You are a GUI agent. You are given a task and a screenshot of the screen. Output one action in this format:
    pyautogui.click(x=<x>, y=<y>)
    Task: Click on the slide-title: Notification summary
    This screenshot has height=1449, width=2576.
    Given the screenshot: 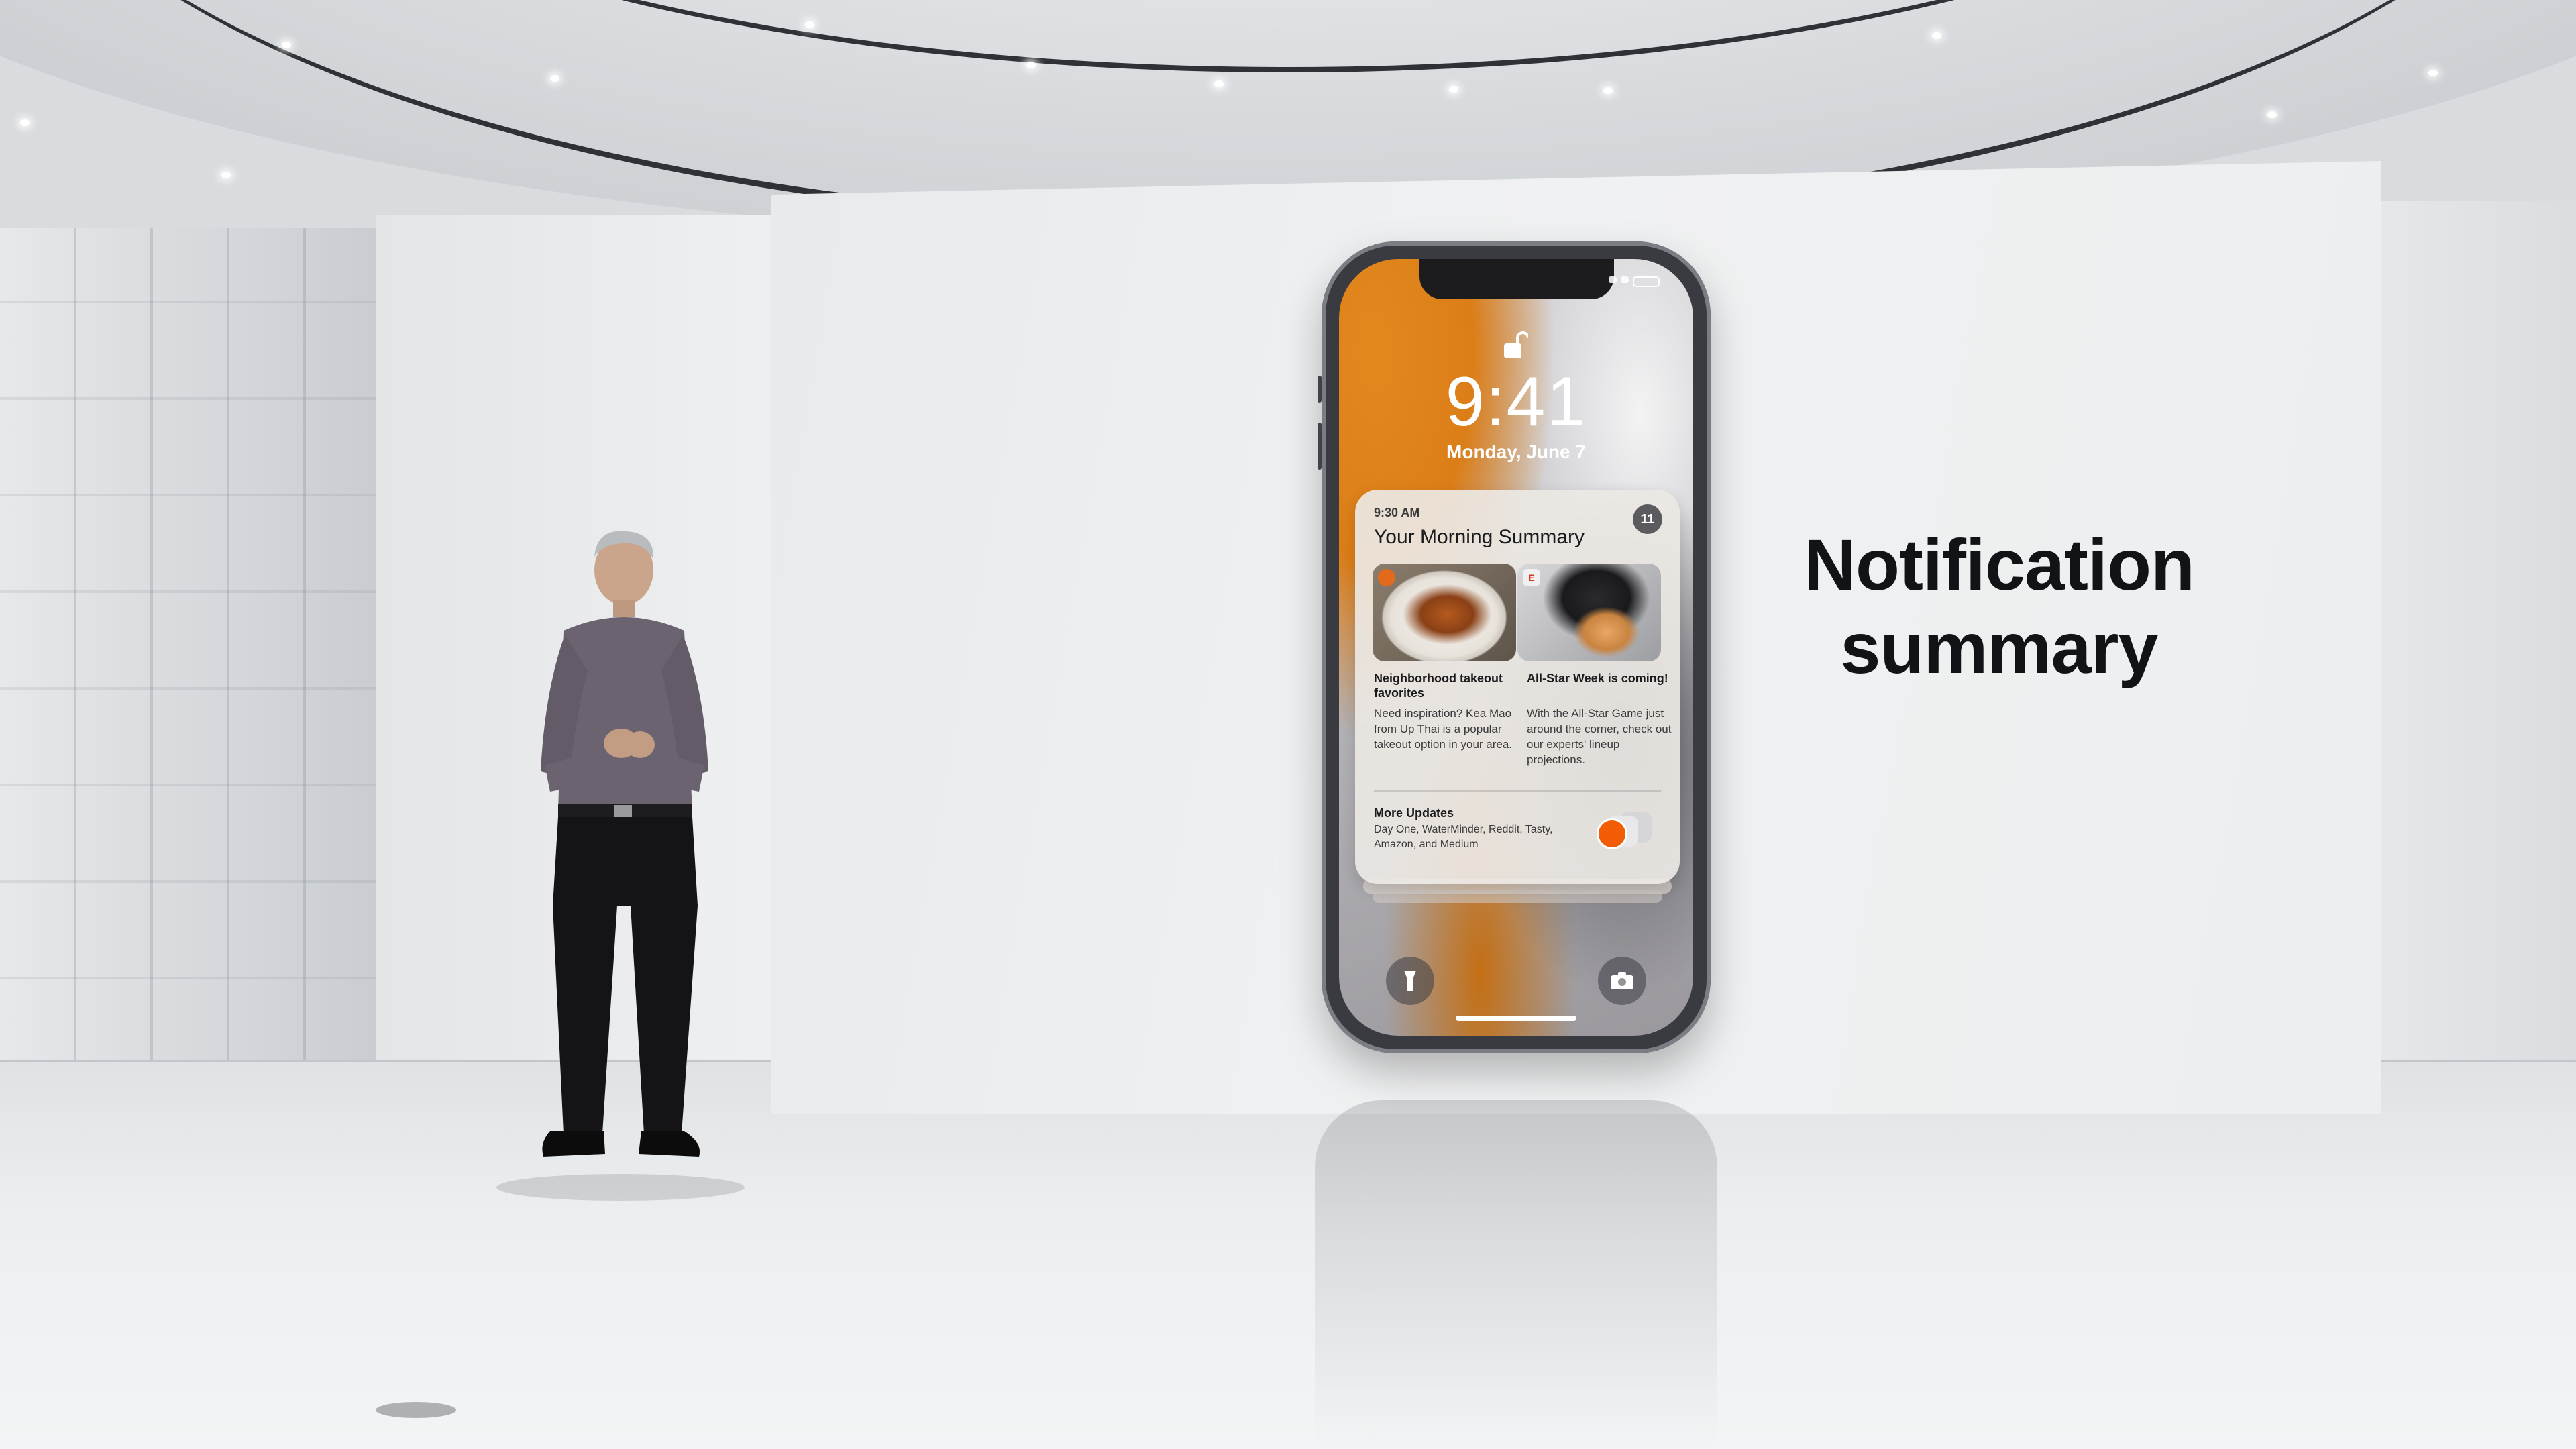 What is the action you would take?
    pyautogui.click(x=1999, y=606)
    